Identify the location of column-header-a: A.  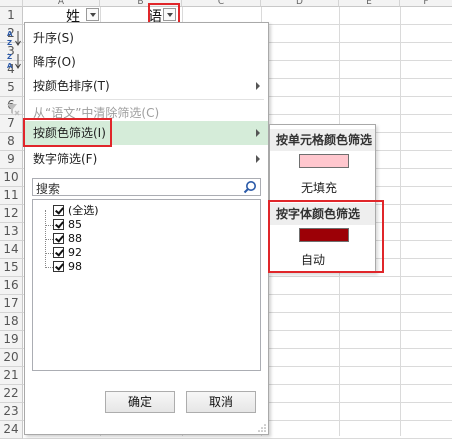
(61, 3).